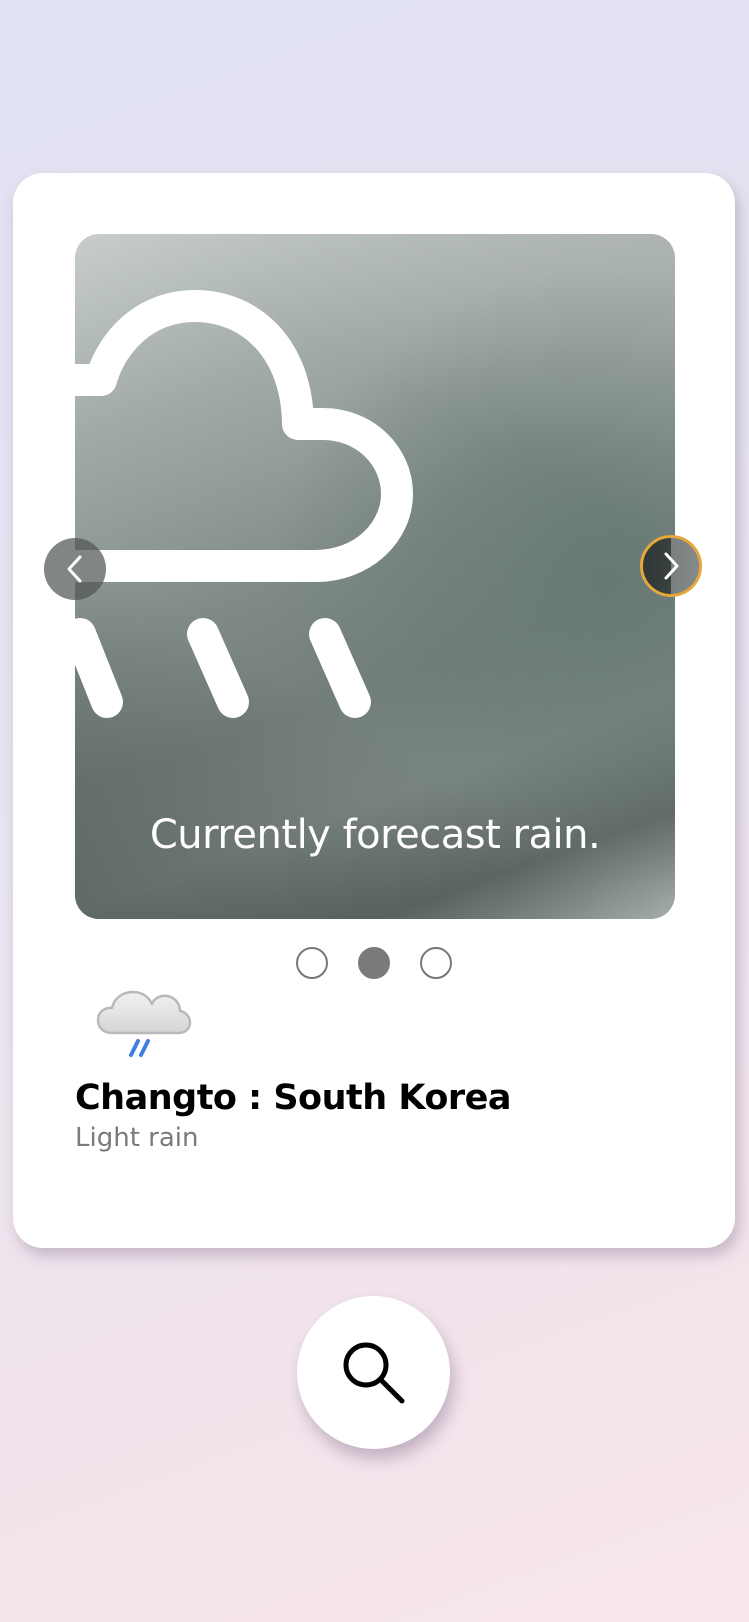 This screenshot has width=749, height=1622. Describe the element at coordinates (137, 1138) in the screenshot. I see `weather-condition: Light rain` at that location.